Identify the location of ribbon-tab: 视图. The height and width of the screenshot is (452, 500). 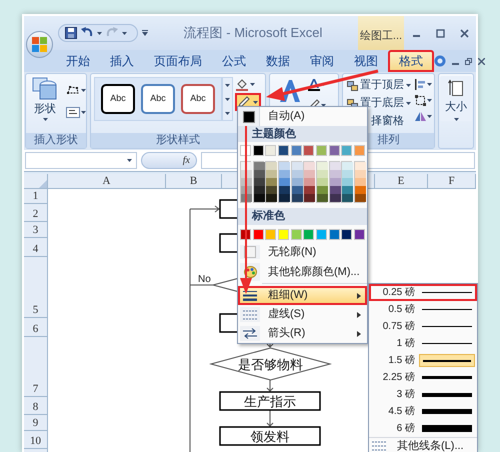
(366, 61).